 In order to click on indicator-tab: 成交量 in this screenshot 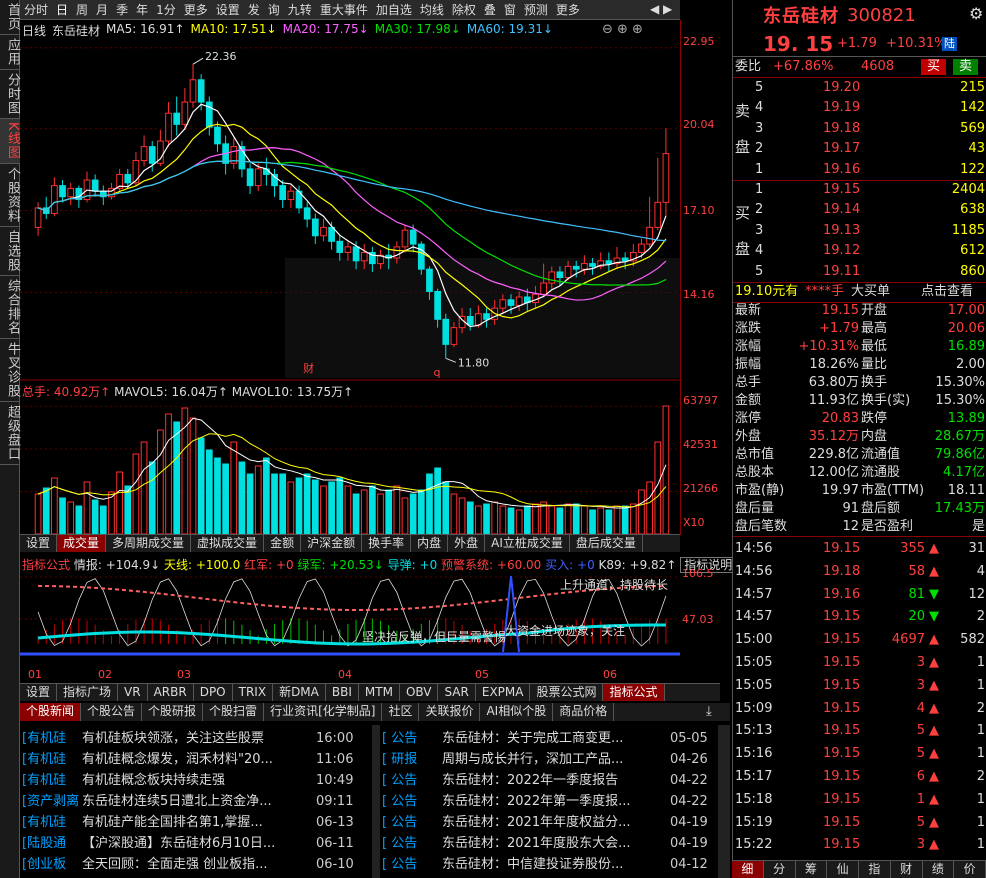, I will do `click(82, 543)`.